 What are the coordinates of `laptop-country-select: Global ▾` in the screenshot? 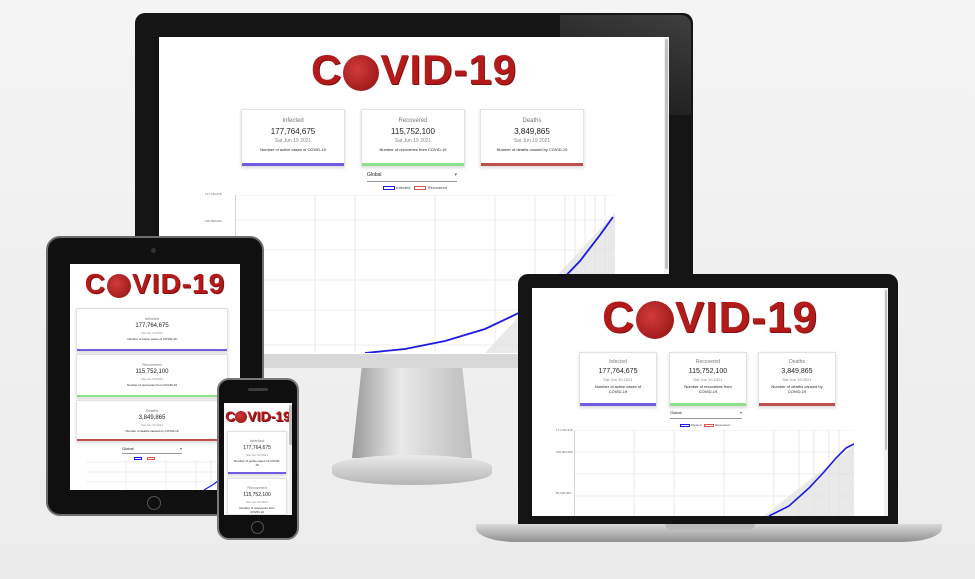 It's located at (706, 414).